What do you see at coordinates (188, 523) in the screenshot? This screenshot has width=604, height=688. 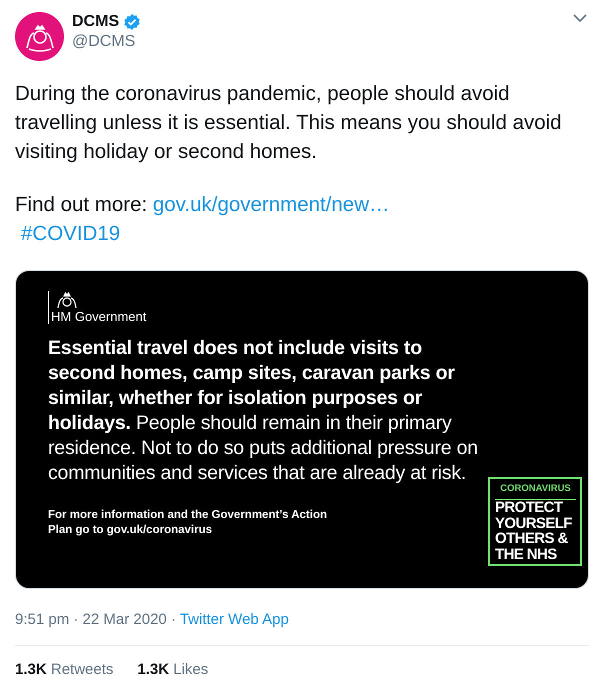 I see `card-footer-text: For more information and the Government’s Action Plan go to gov.uk/coronavirus` at bounding box center [188, 523].